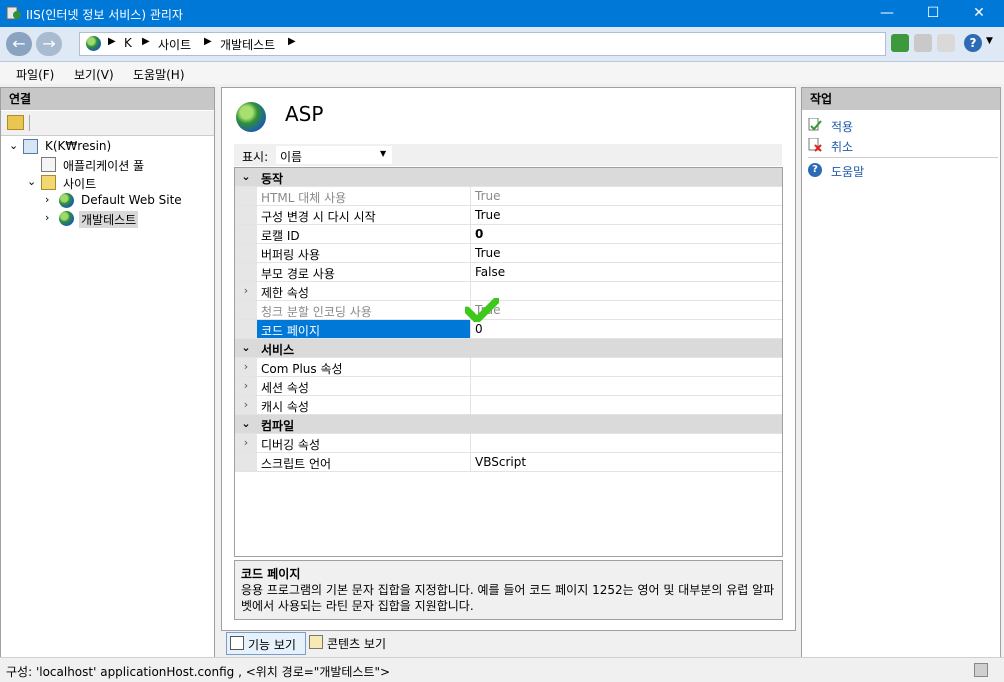 Image resolution: width=1004 pixels, height=682 pixels. I want to click on tree-node-label: 애플리케이션 풀, so click(104, 166).